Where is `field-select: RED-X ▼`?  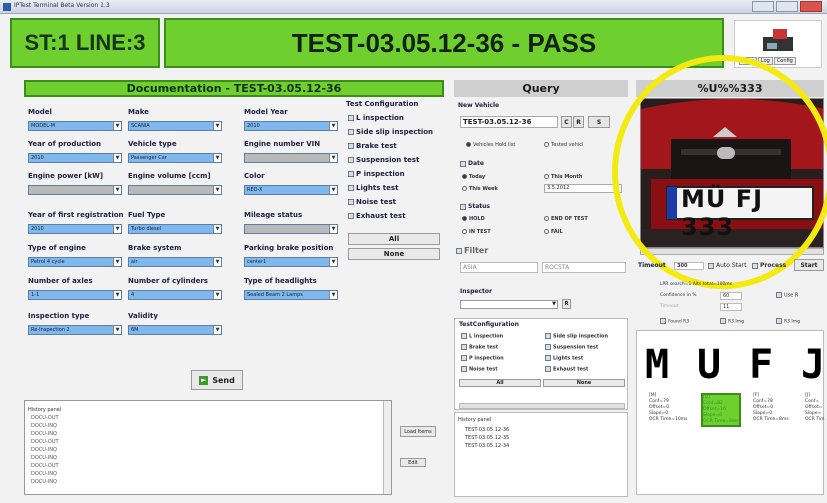
field-select: RED-X ▼ is located at coordinates (291, 190).